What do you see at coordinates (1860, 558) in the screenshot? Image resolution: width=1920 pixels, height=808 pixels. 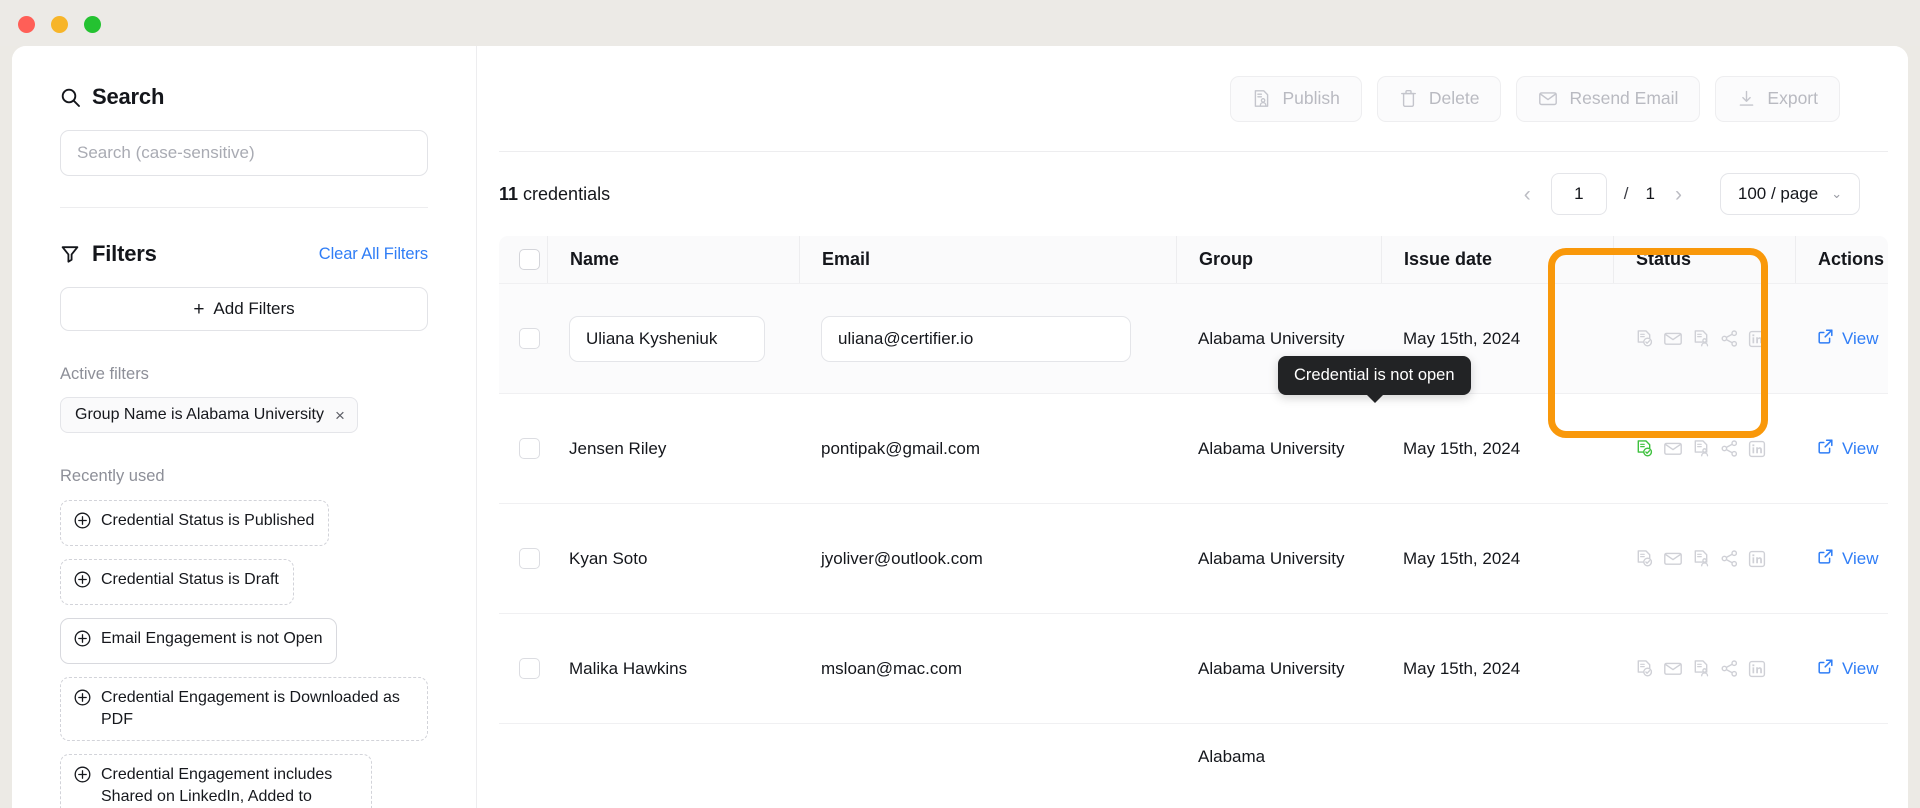 I see `view-label: View` at bounding box center [1860, 558].